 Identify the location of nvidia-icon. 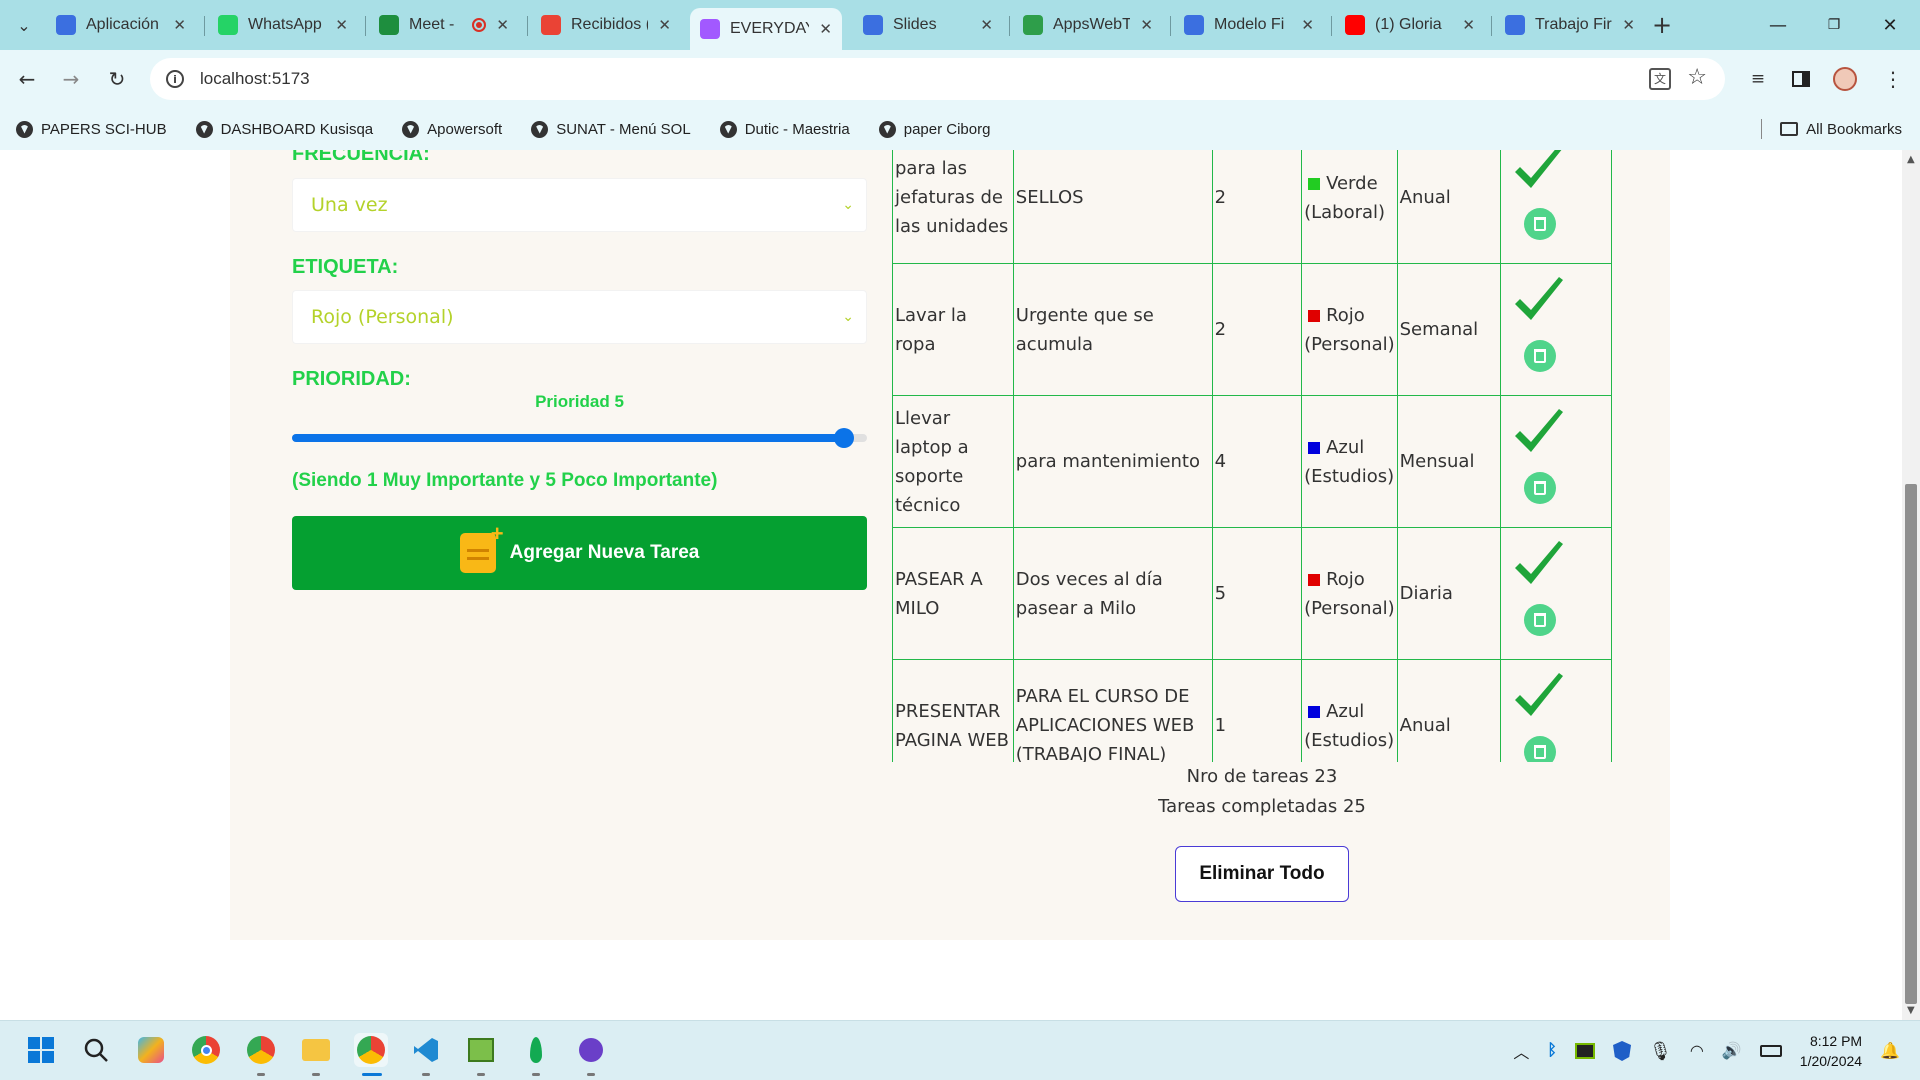
(1585, 1051).